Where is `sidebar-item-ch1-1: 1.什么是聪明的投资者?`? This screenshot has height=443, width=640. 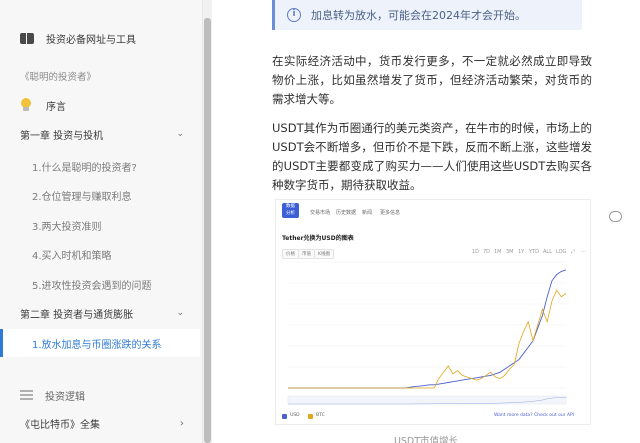 sidebar-item-ch1-1: 1.什么是聪明的投资者? is located at coordinates (100, 166).